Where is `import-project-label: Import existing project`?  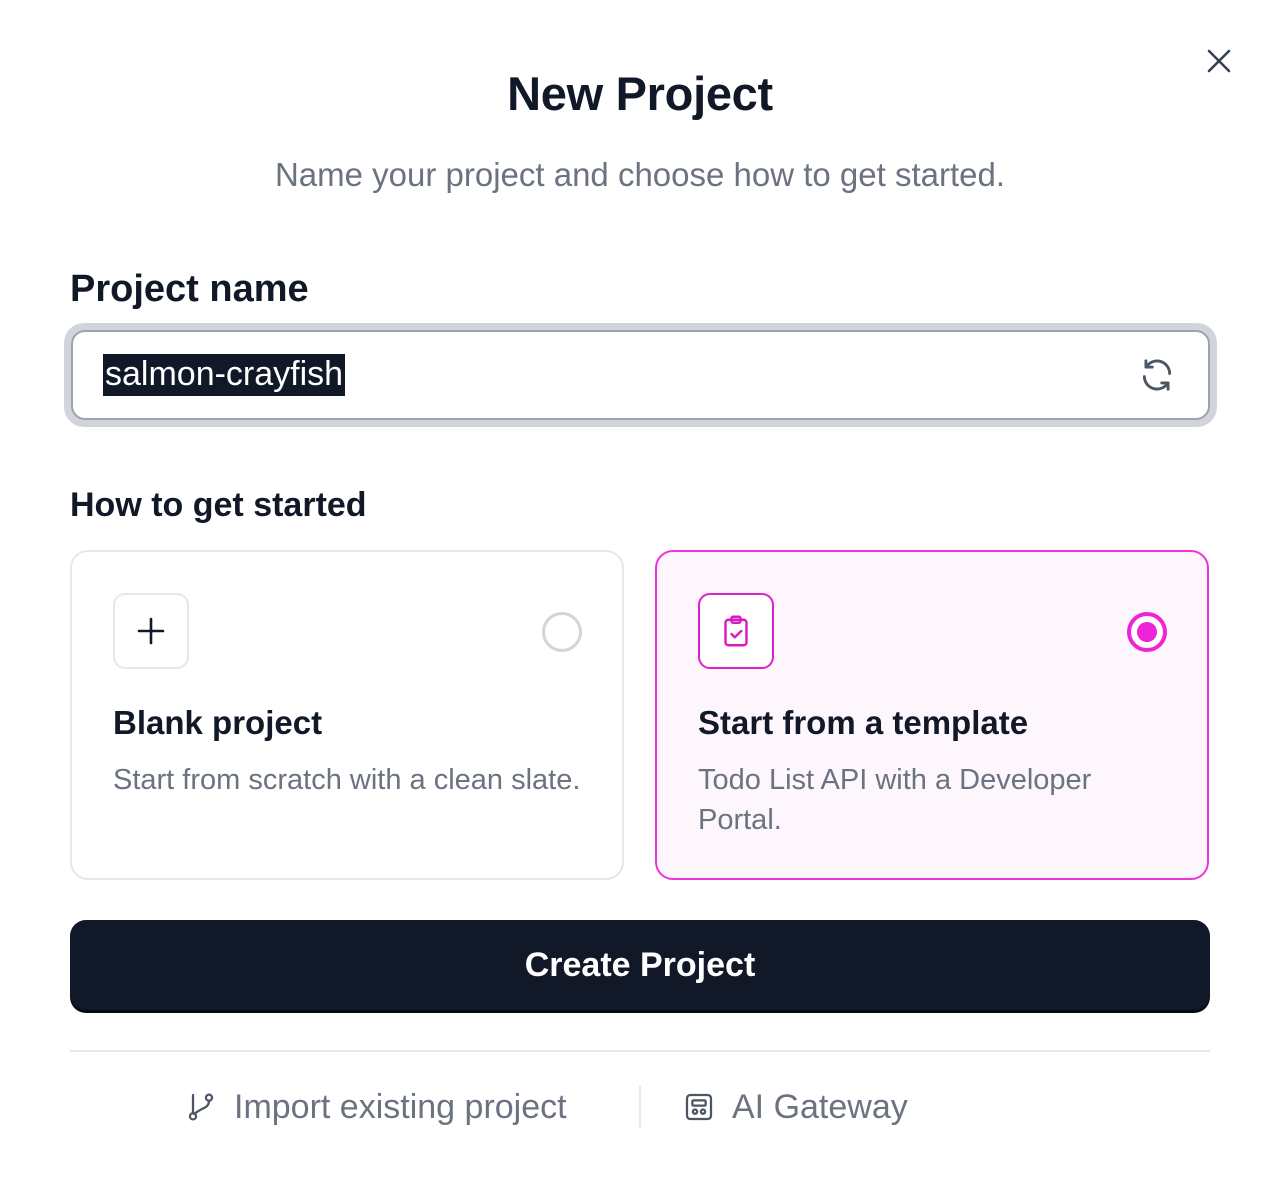
import-project-label: Import existing project is located at coordinates (400, 1106).